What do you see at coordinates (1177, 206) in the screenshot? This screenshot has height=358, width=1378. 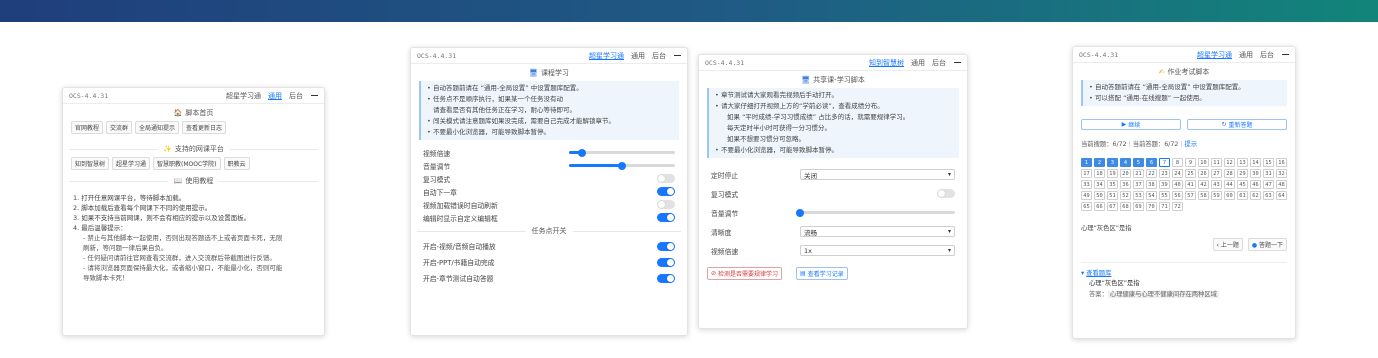 I see `question-number-72: 72` at bounding box center [1177, 206].